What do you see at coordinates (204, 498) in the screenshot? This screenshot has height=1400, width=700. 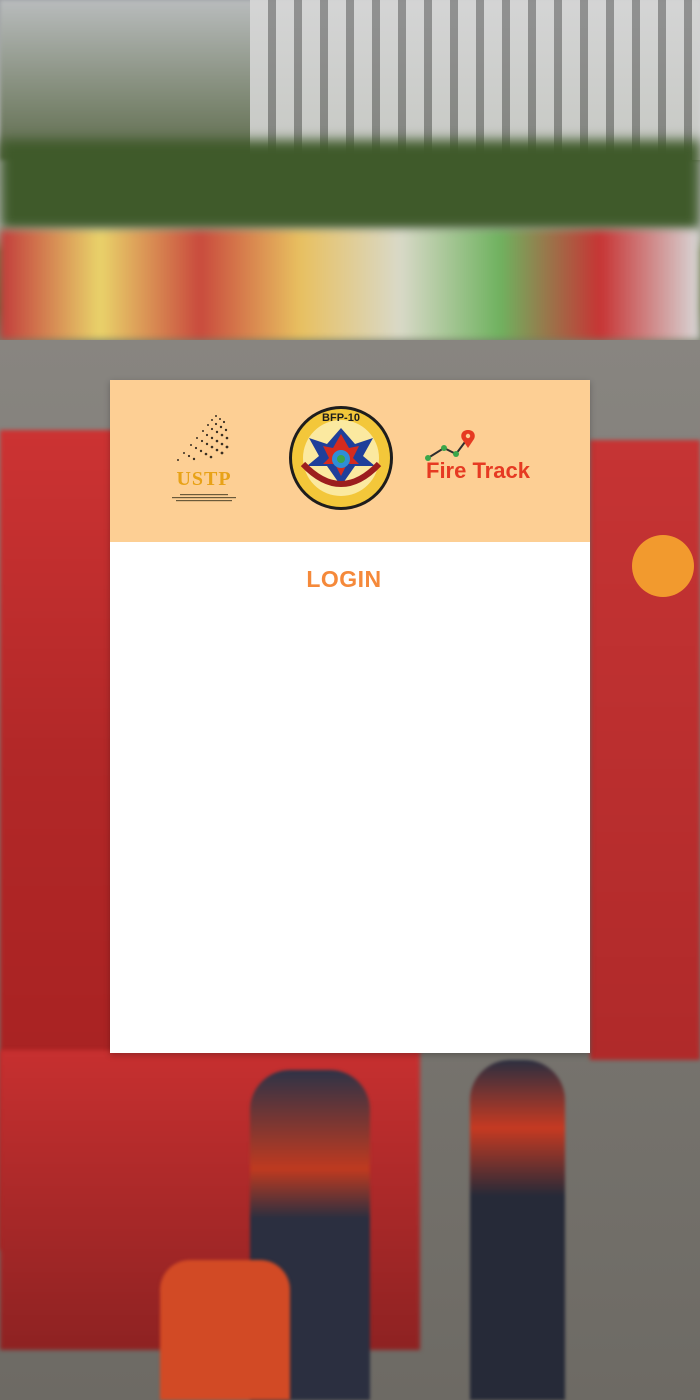 I see `ustp-subtitle-graphic` at bounding box center [204, 498].